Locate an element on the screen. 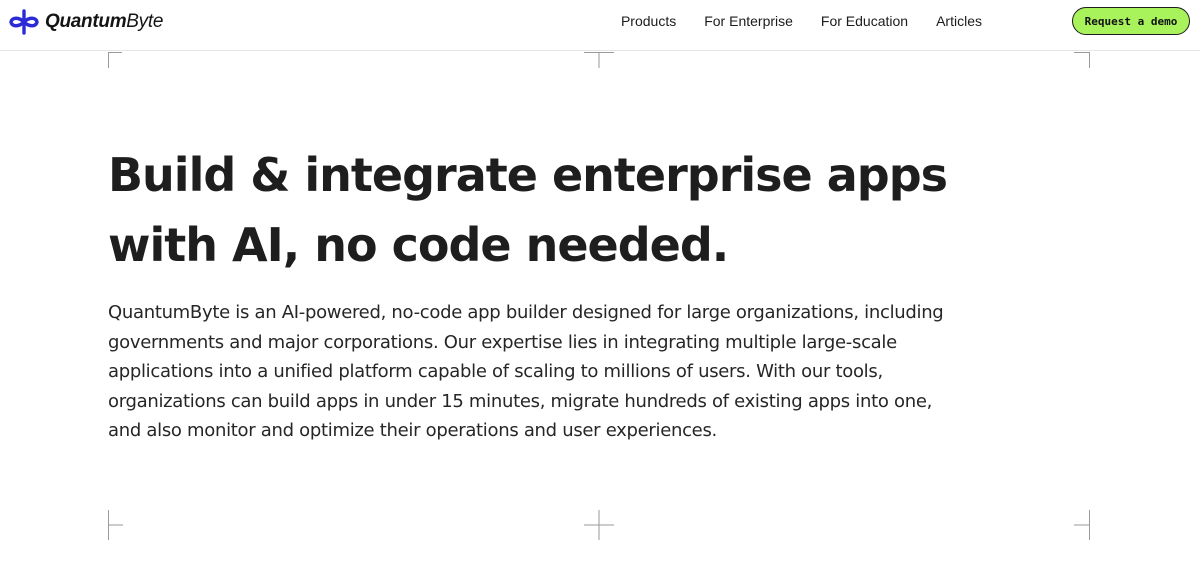  tick-mark-top-center is located at coordinates (599, 60).